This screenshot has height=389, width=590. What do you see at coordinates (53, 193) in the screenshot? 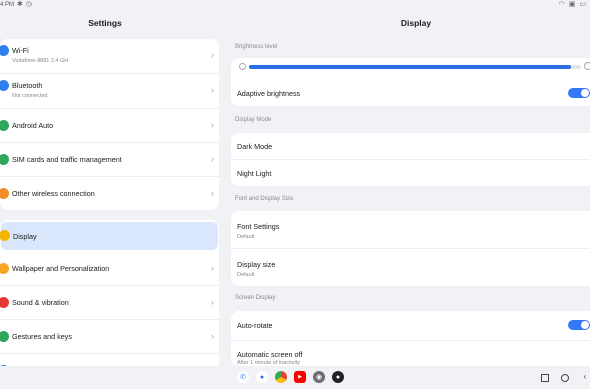
I see `other-wireless-label: Other wireless connection` at bounding box center [53, 193].